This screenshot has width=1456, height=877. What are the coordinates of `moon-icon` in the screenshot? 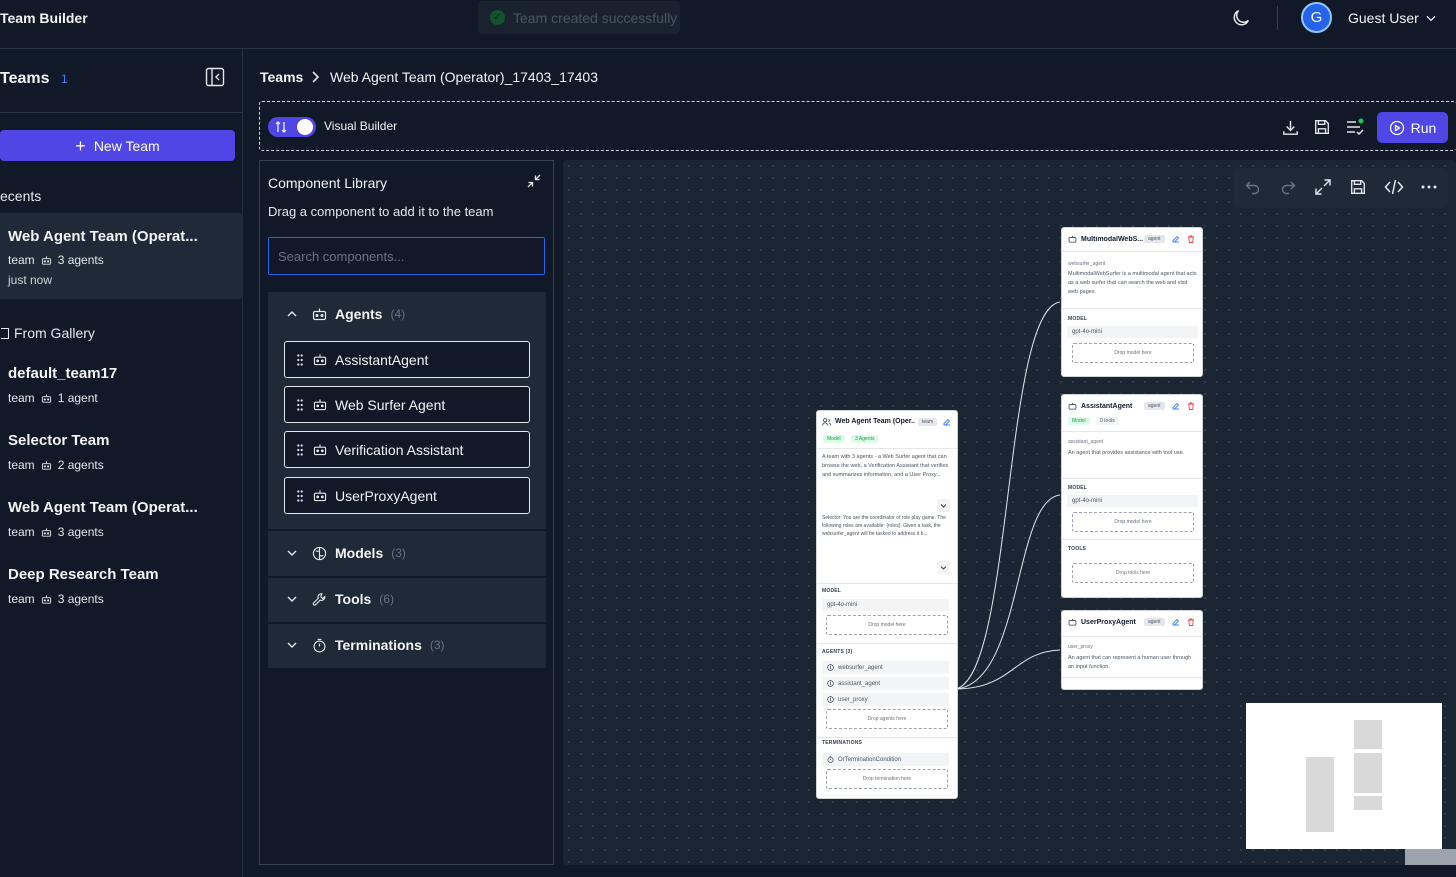 It's located at (1241, 18).